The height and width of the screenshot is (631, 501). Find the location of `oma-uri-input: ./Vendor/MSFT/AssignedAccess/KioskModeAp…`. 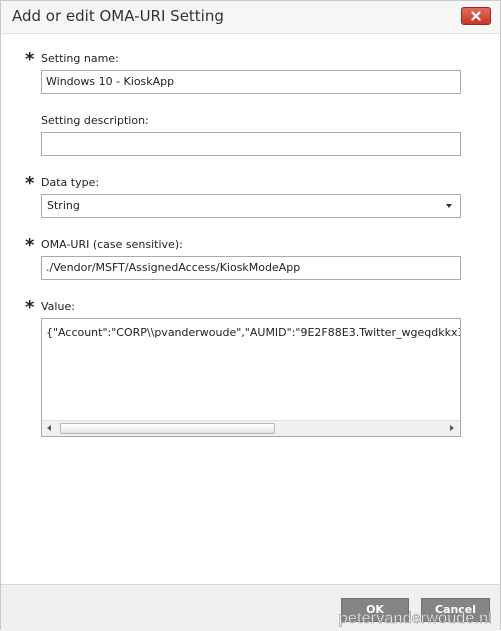

oma-uri-input: ./Vendor/MSFT/AssignedAccess/KioskModeAp… is located at coordinates (251, 268).